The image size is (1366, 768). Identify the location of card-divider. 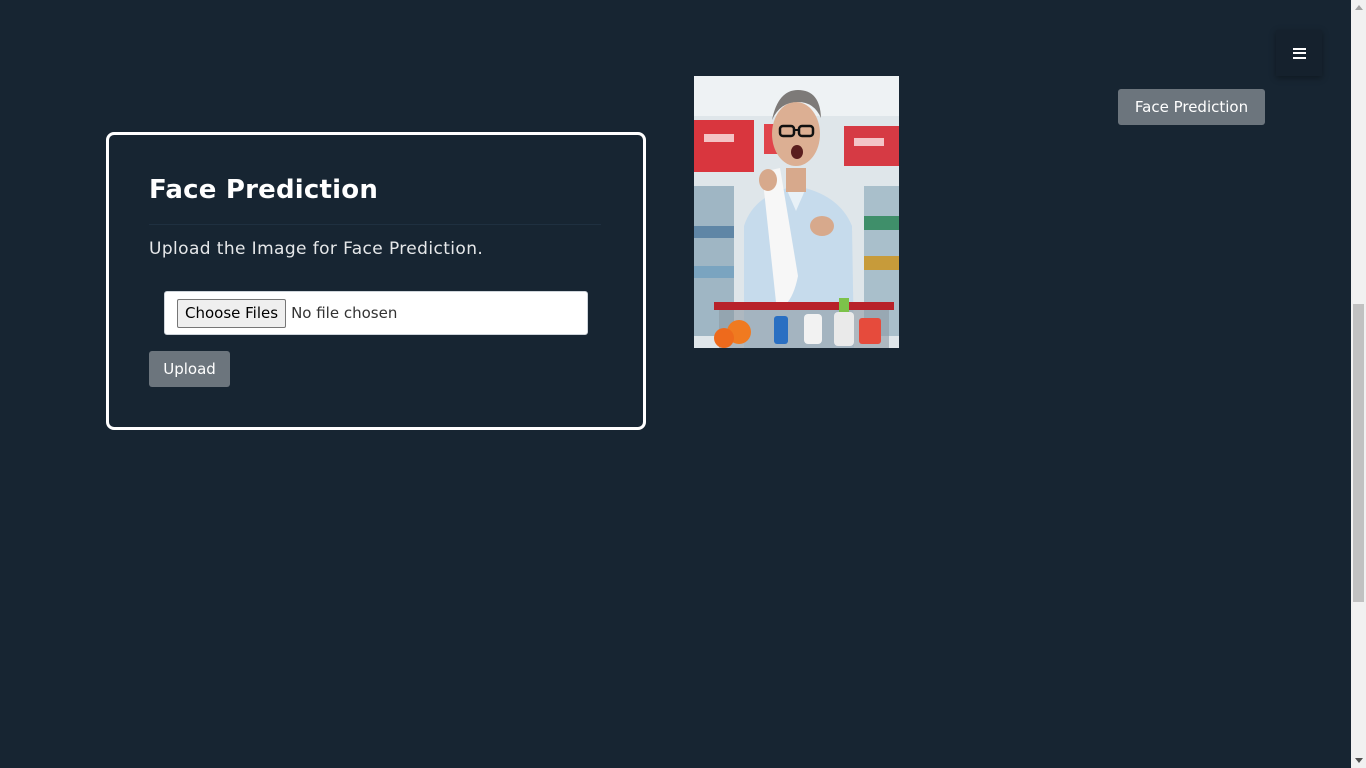
(375, 224).